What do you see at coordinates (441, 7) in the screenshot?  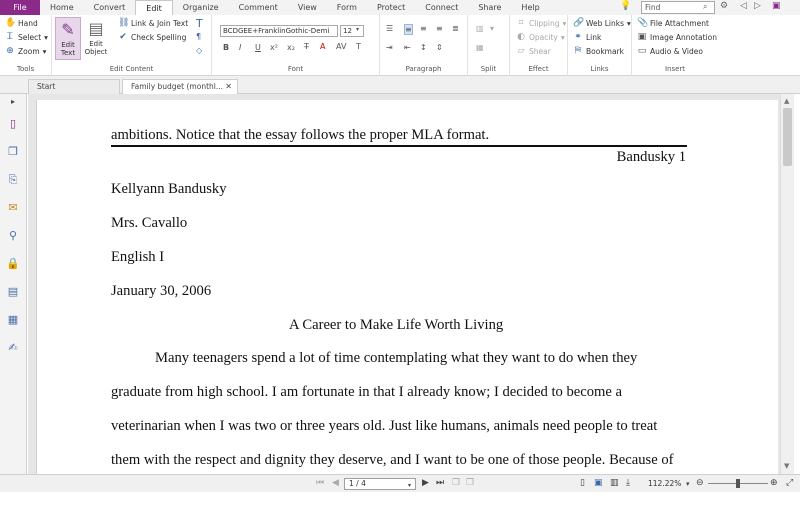 I see `tab-connect: Connect` at bounding box center [441, 7].